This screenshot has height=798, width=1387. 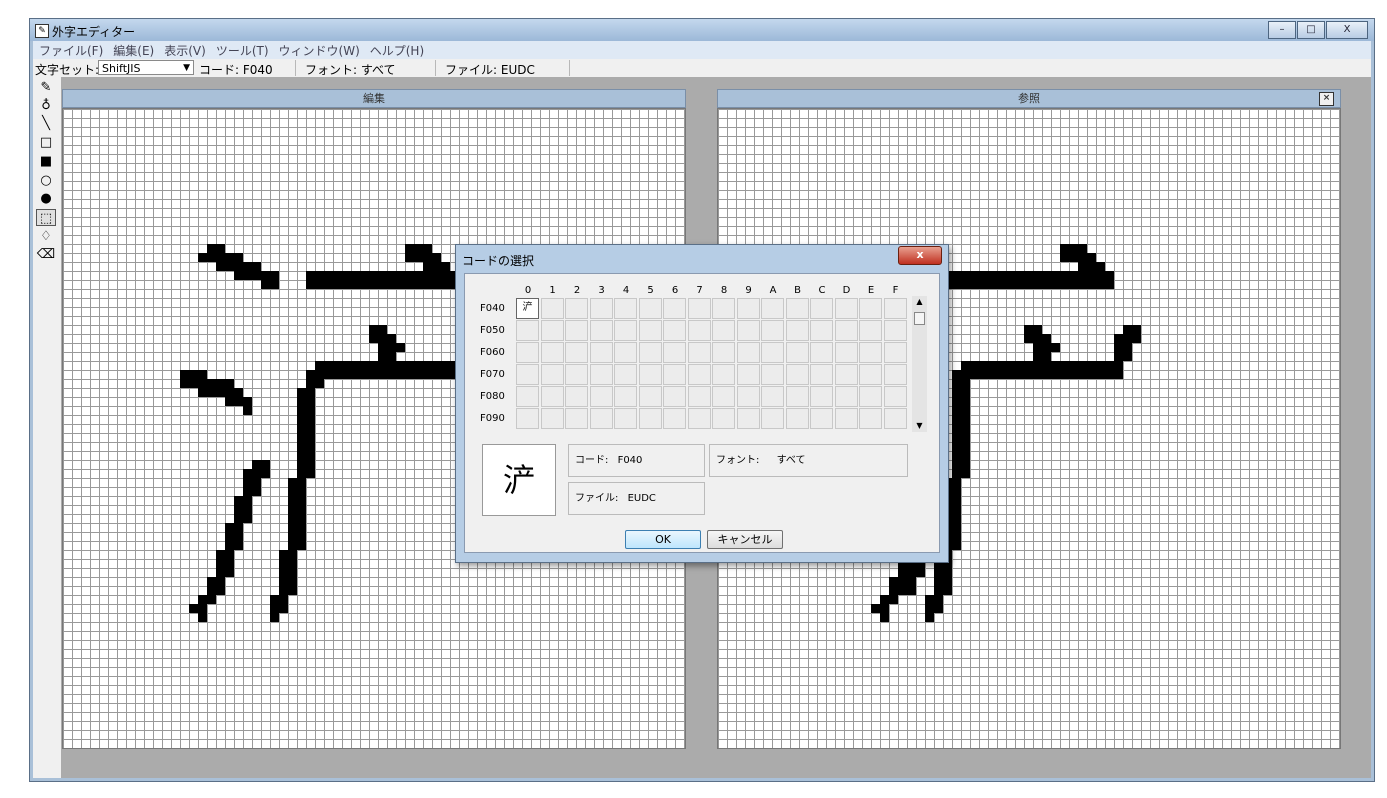 I want to click on menu-window: ウィンドウ(W), so click(x=319, y=50).